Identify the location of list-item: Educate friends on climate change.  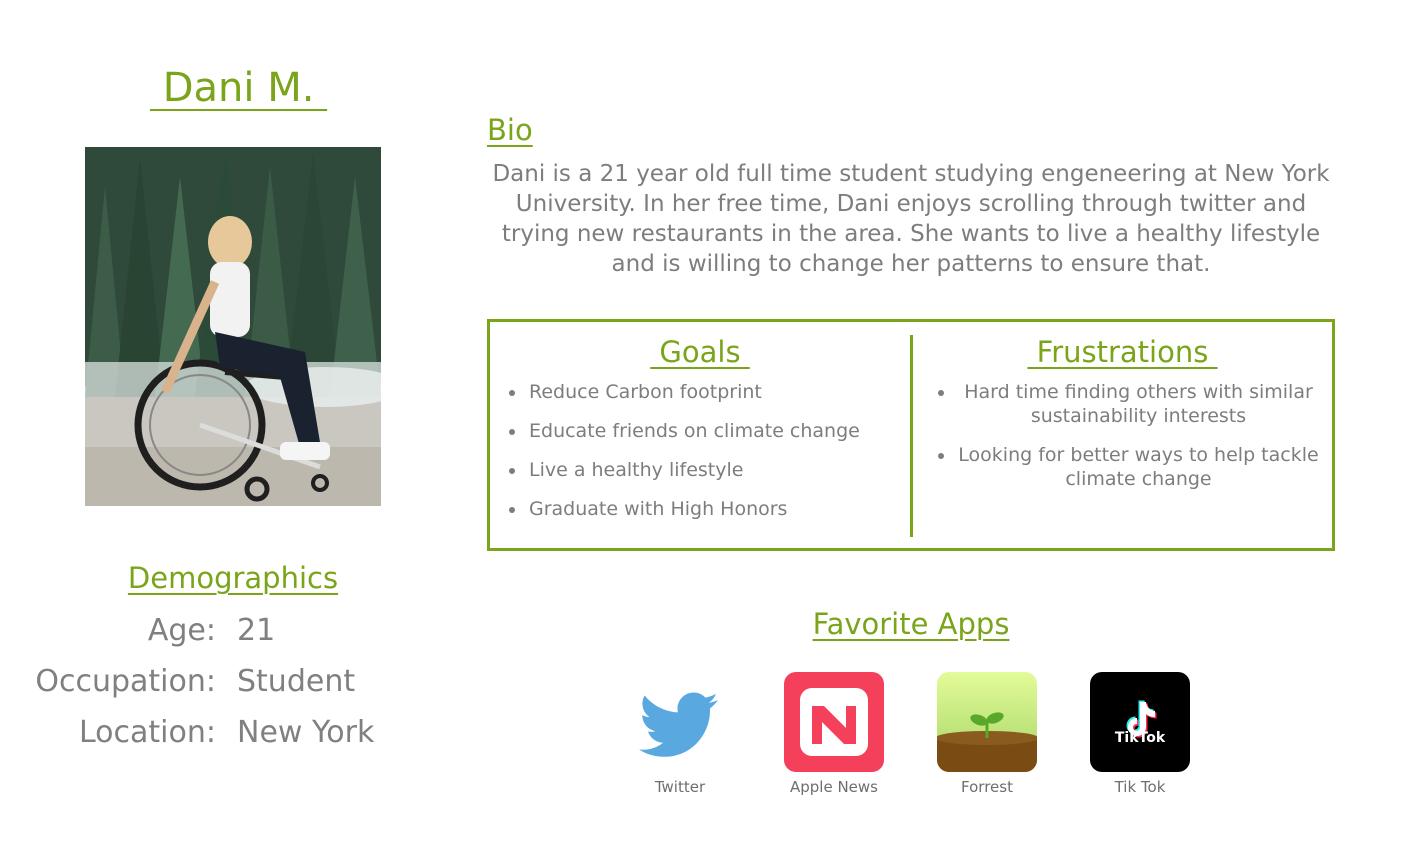
(704, 431).